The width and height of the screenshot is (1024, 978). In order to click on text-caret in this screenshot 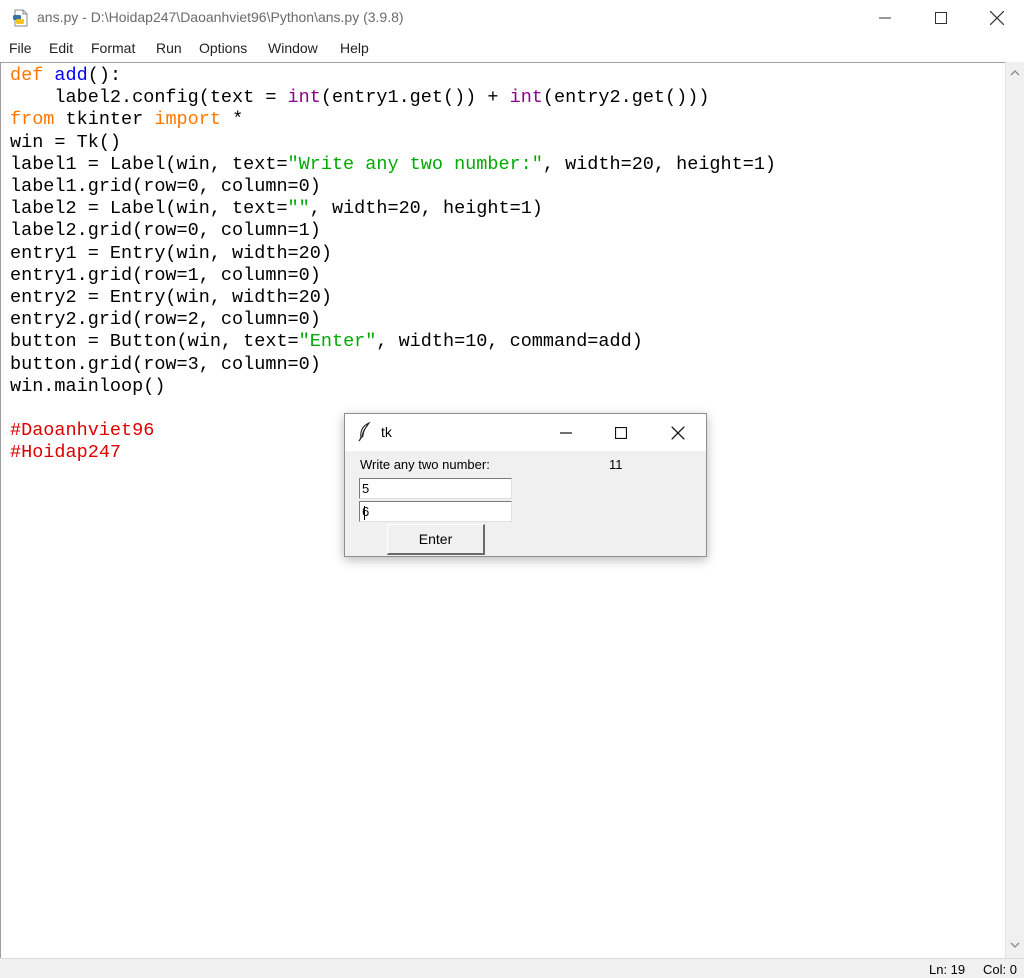, I will do `click(365, 512)`.